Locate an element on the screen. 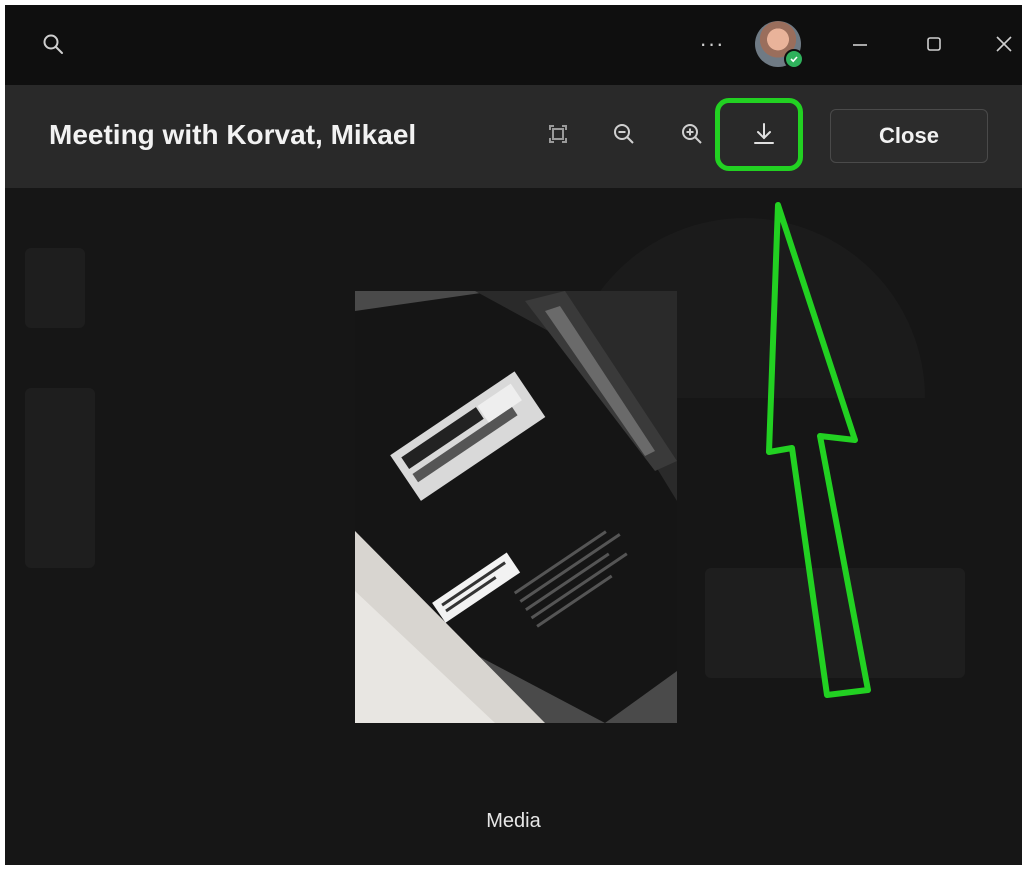  minimize-icon is located at coordinates (860, 44).